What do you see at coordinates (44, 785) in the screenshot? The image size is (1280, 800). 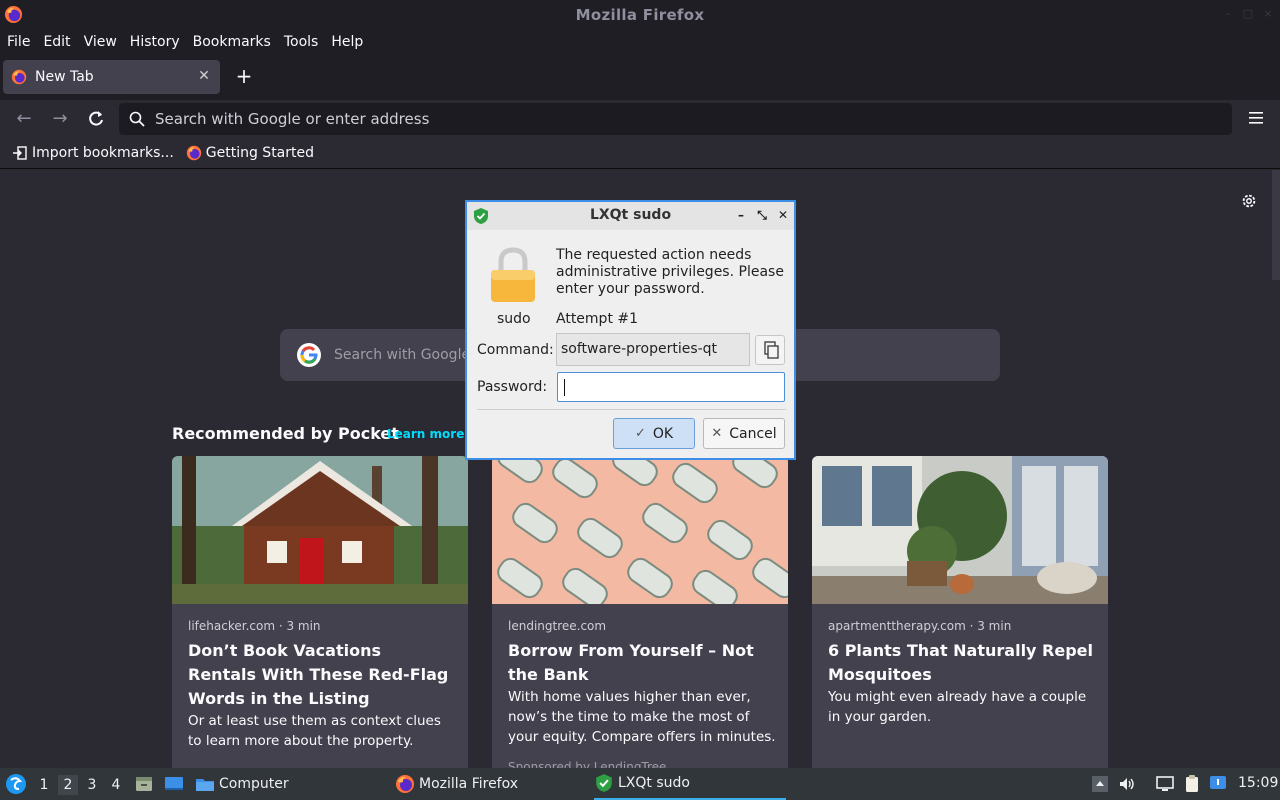 I see `desktop-1: 1` at bounding box center [44, 785].